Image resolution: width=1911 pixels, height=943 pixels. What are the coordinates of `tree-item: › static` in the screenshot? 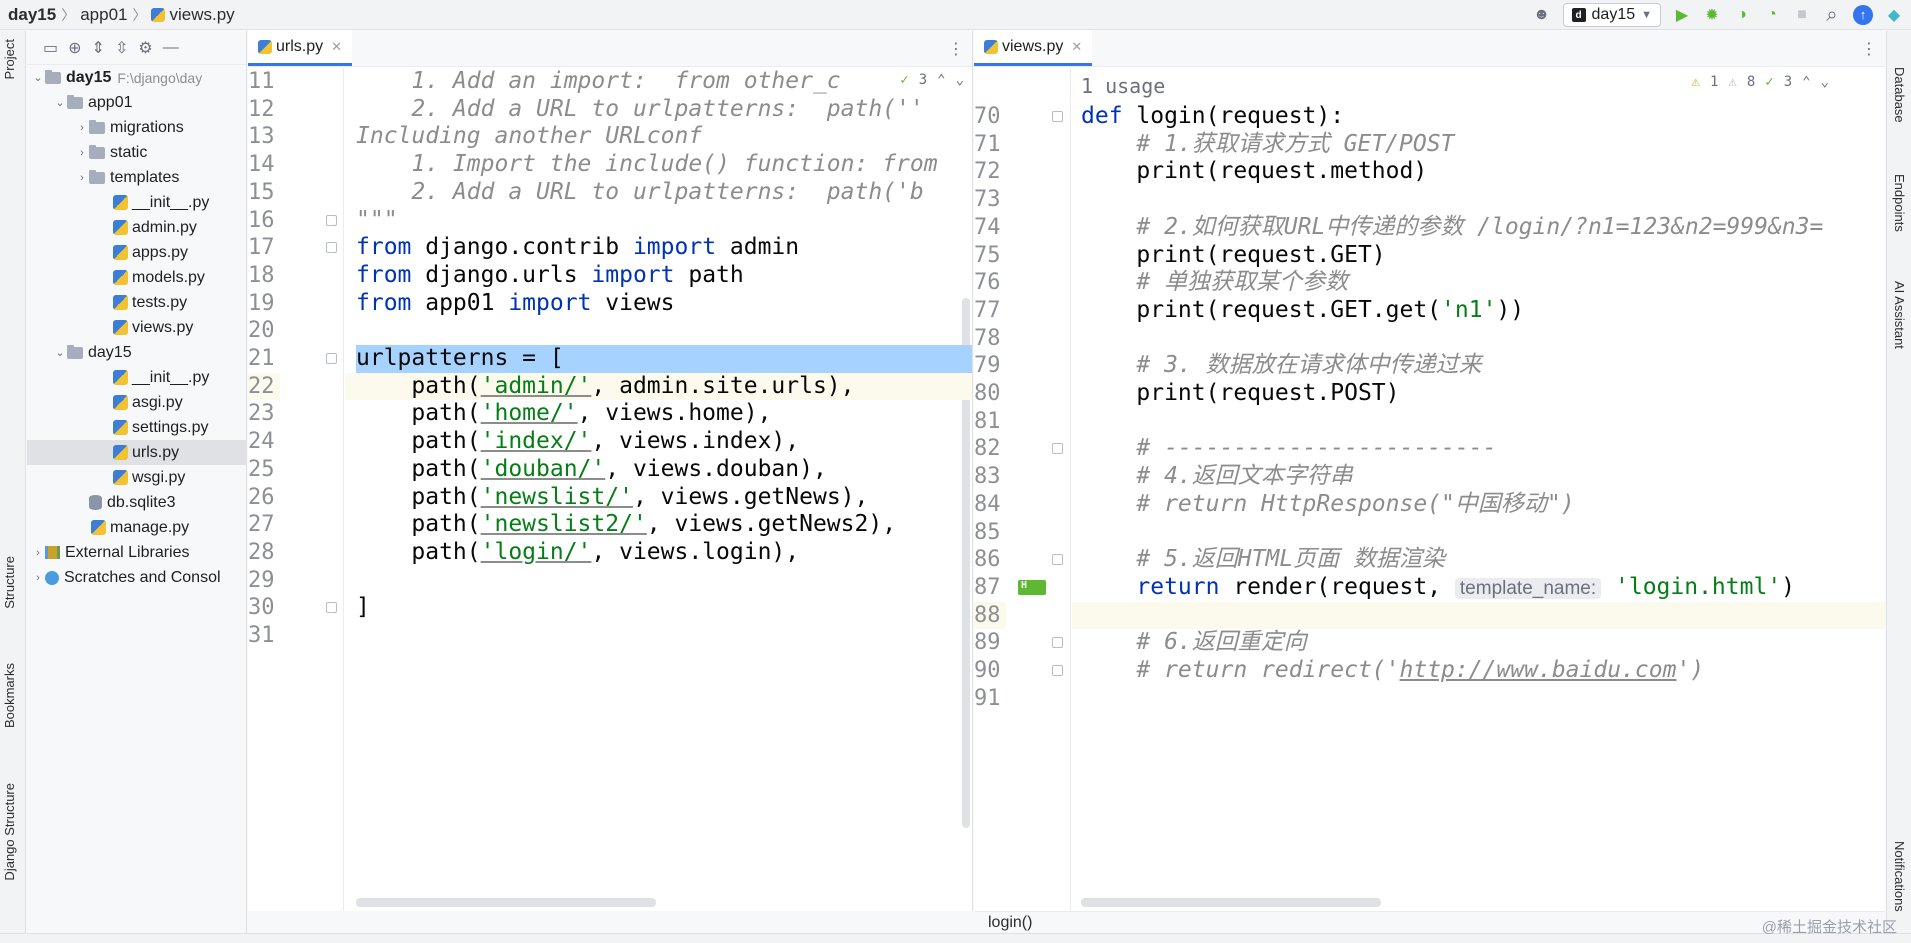 It's located at (136, 152).